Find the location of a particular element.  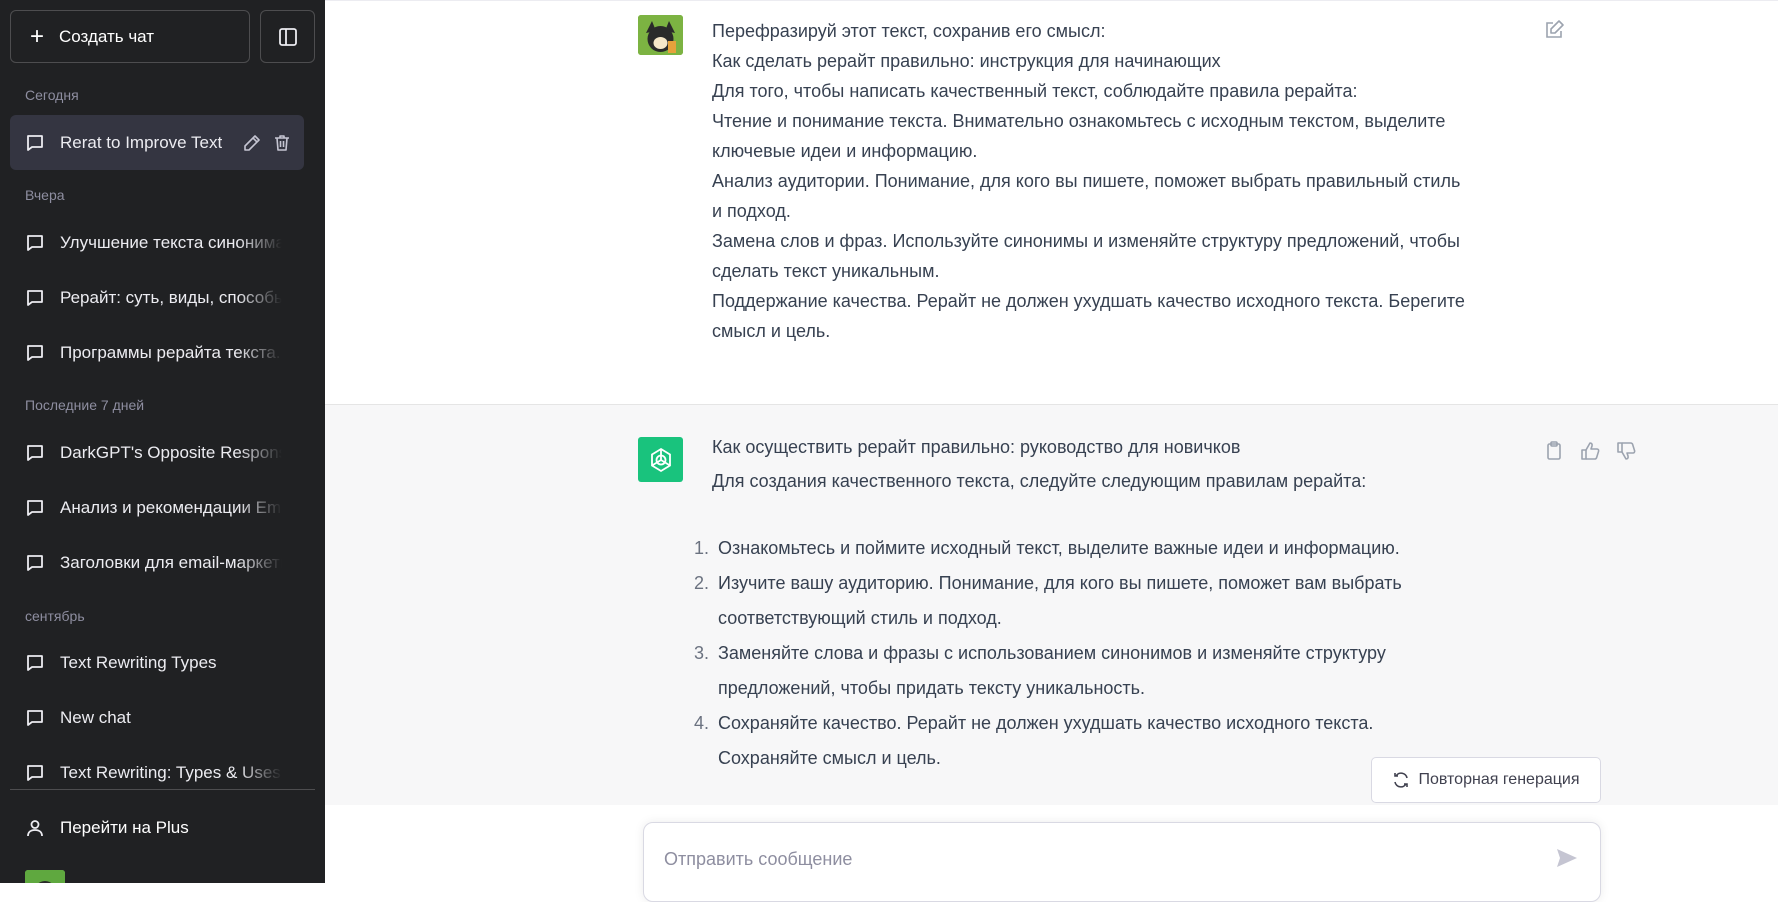

chat-item: New chat is located at coordinates (157, 717).